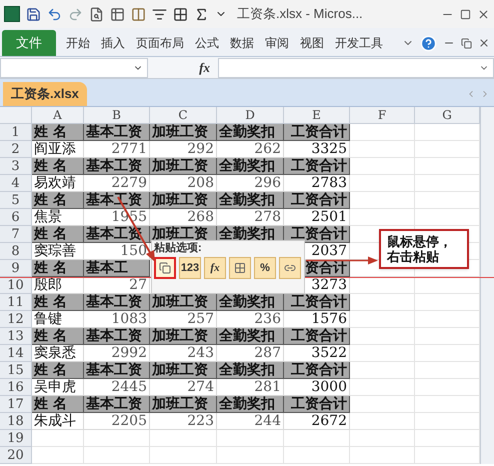 Image resolution: width=494 pixels, height=466 pixels. Describe the element at coordinates (16, 336) in the screenshot. I see `row-number: 13` at that location.